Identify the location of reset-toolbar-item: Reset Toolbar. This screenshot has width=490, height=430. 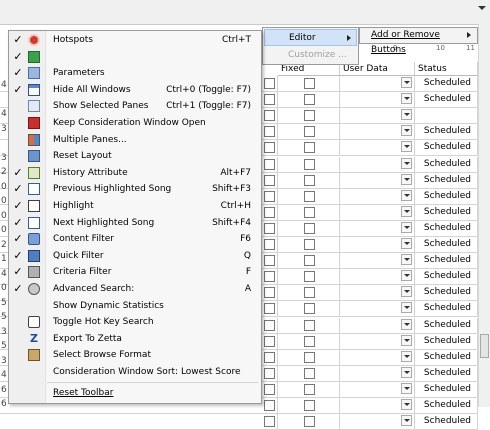
(135, 393).